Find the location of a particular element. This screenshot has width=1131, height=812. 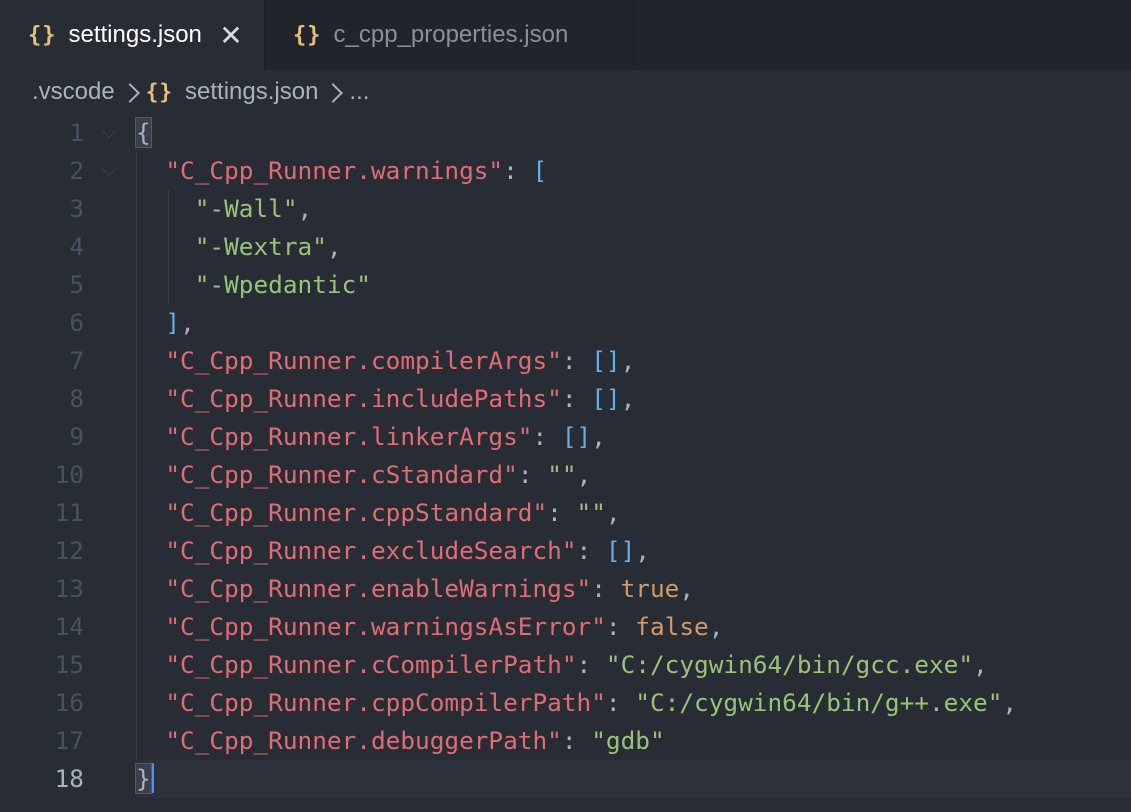

code-text: "C_Cpp_Runner.warningsAsError": false, is located at coordinates (429, 627).